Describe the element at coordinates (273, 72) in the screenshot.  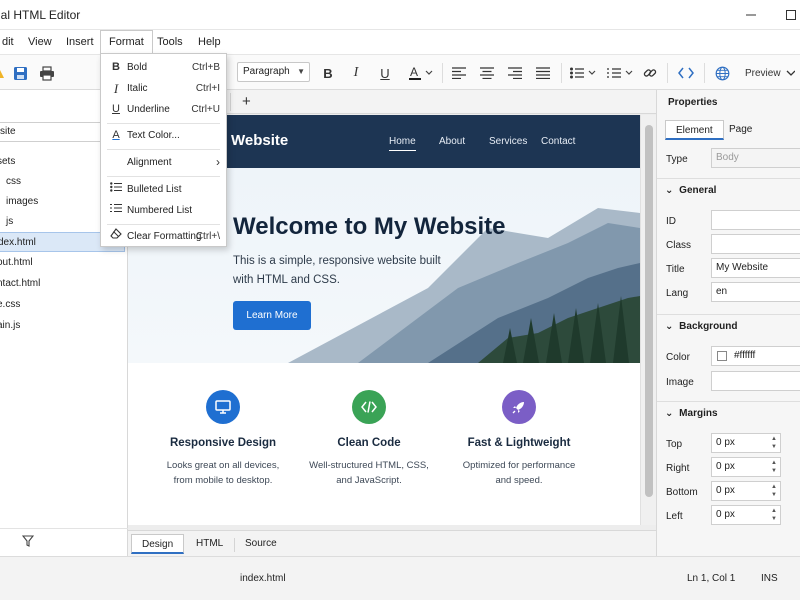
I see `paragraph-style-select: Paragraph ▼` at that location.